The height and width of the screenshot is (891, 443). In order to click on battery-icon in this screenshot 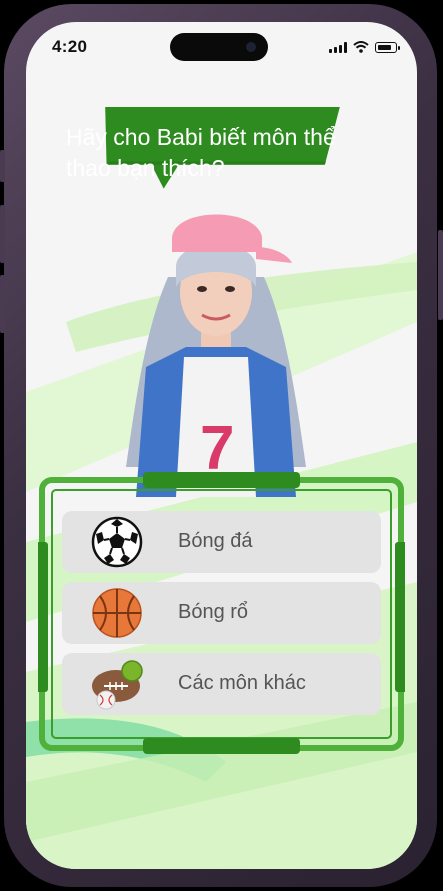, I will do `click(387, 47)`.